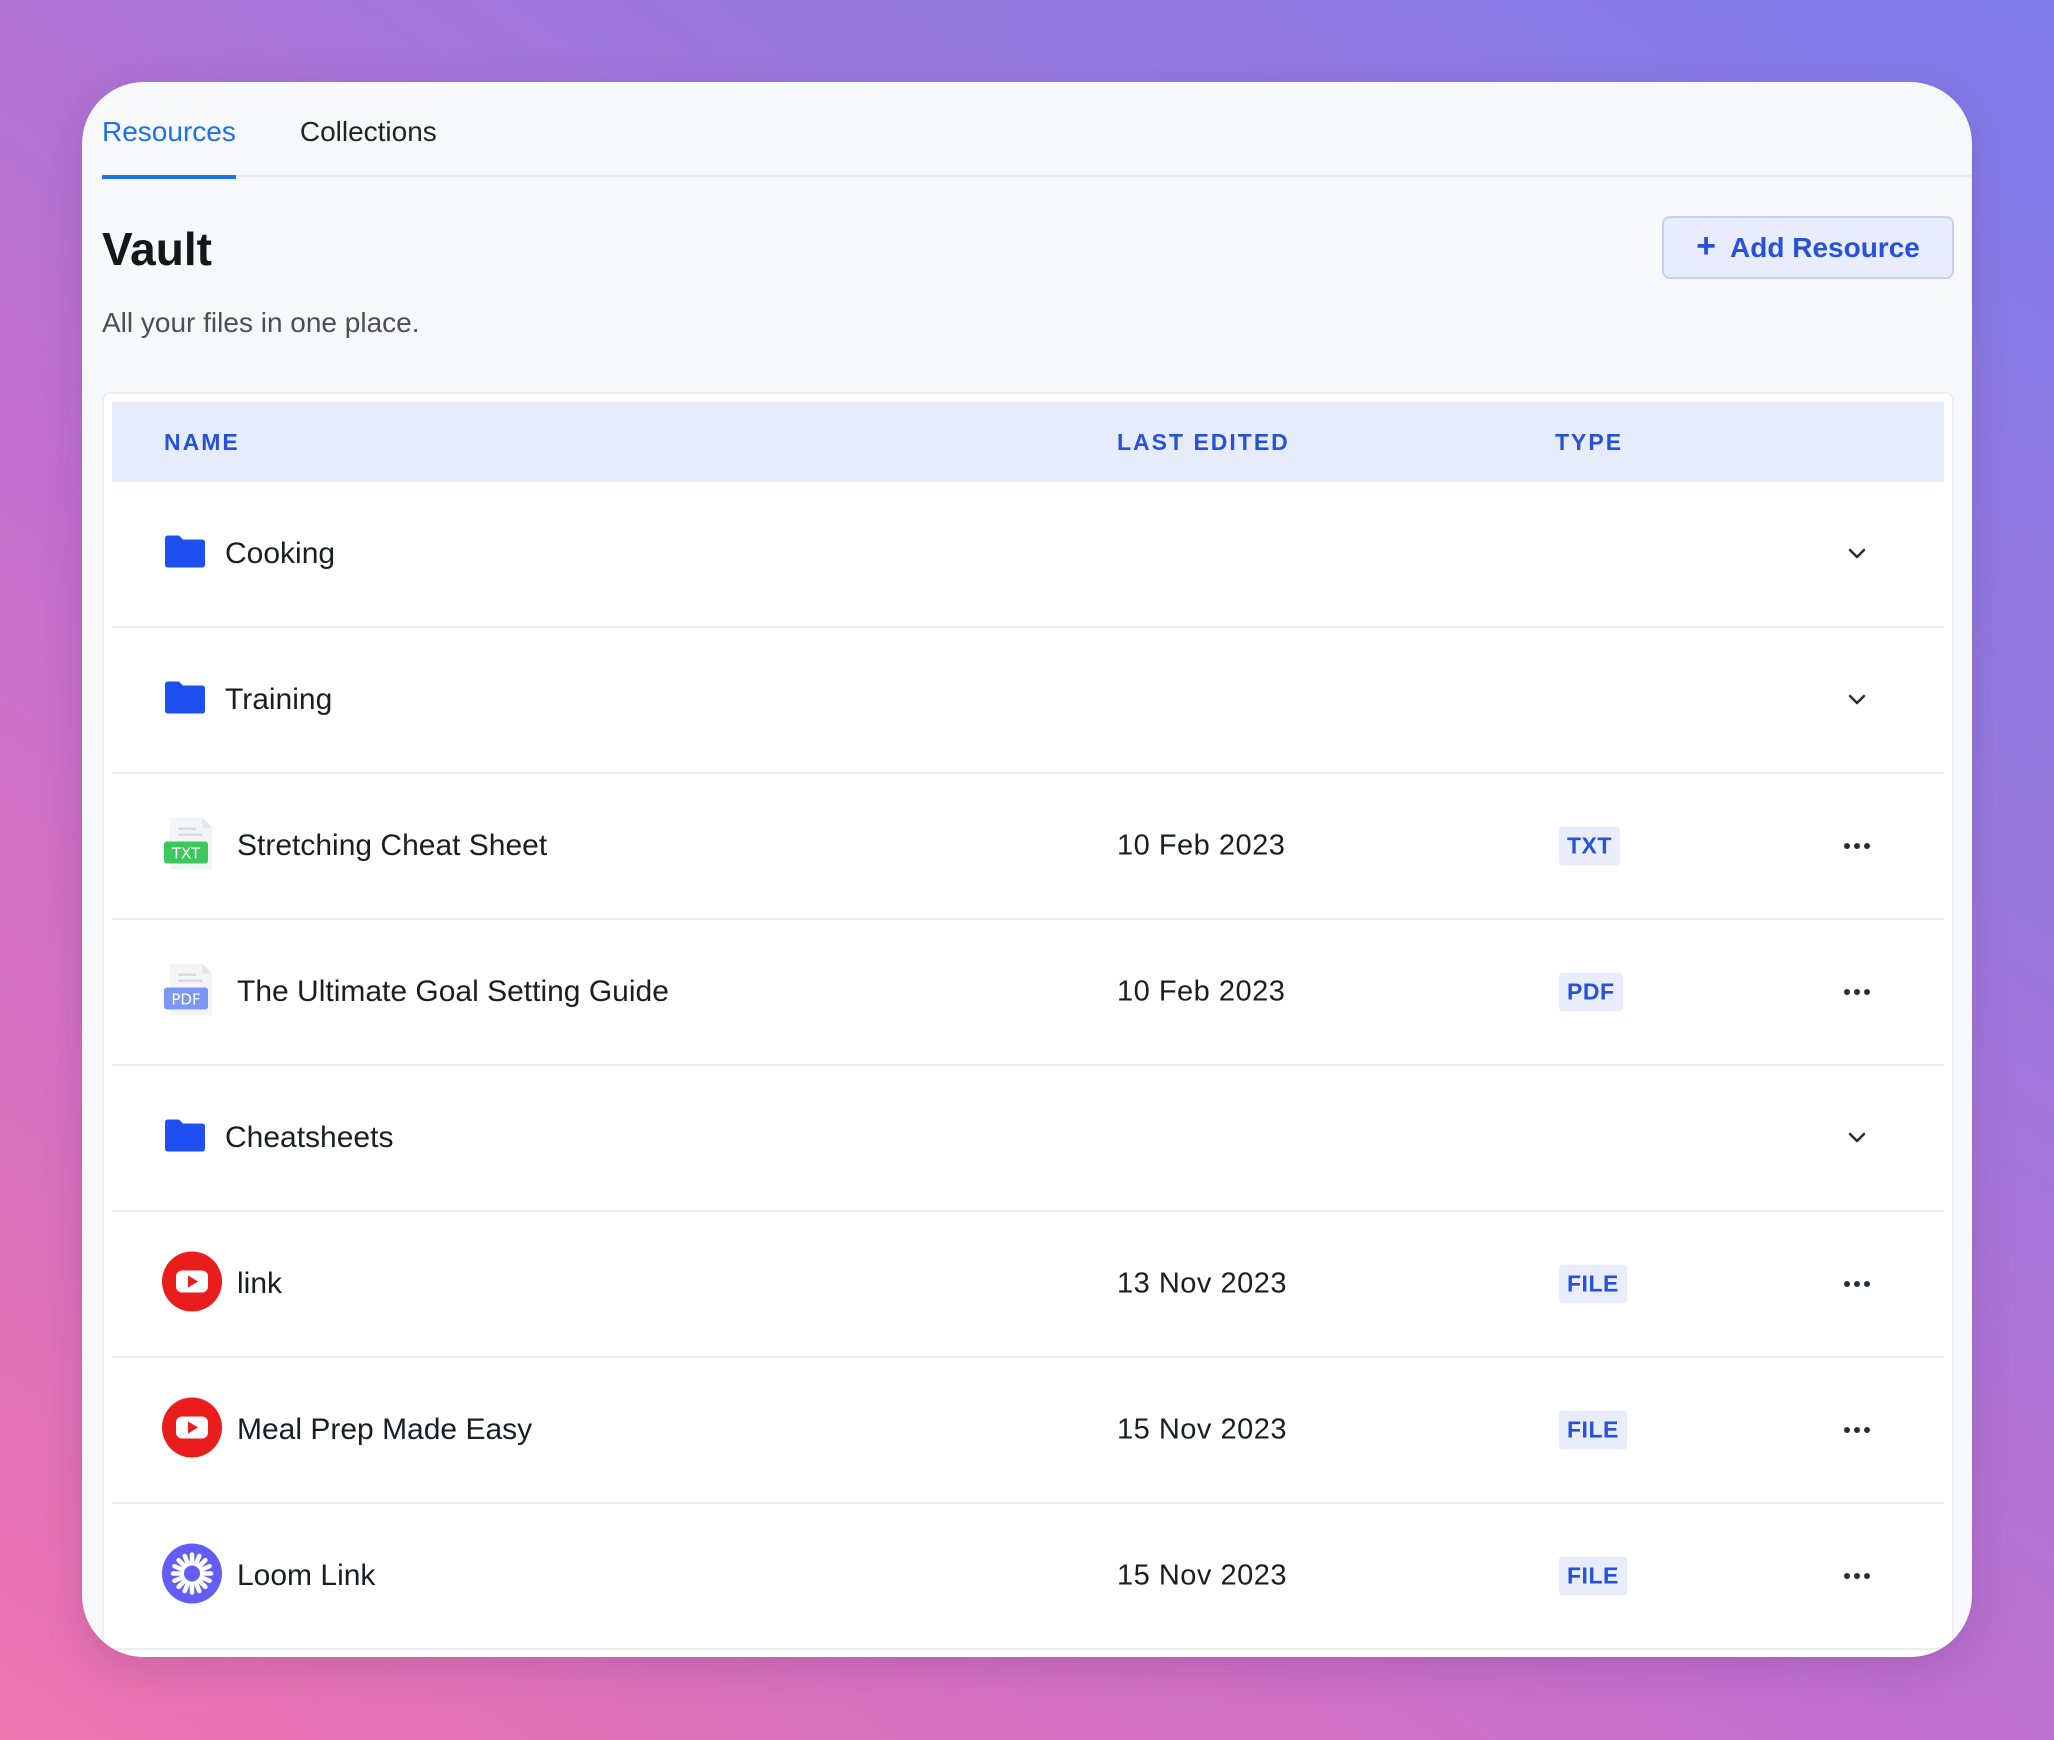 The height and width of the screenshot is (1740, 2054). I want to click on row-name: Training, so click(279, 699).